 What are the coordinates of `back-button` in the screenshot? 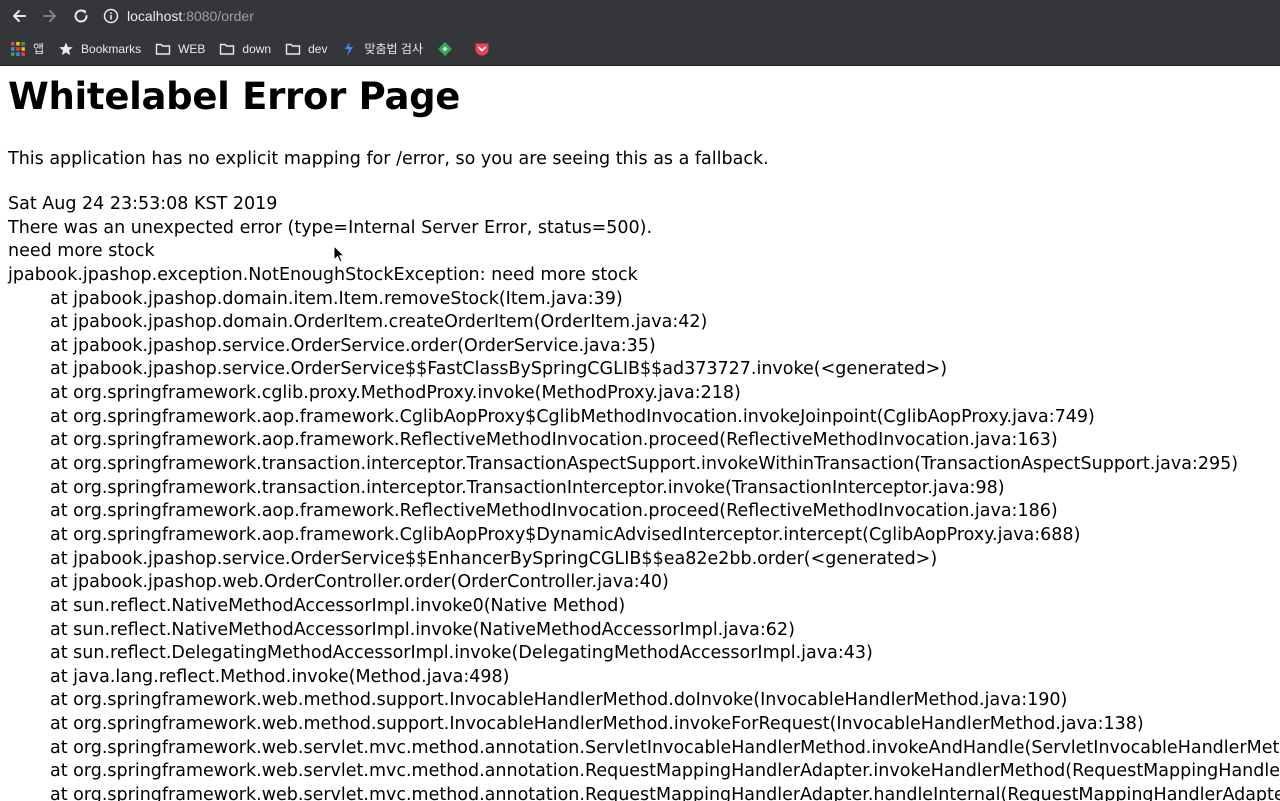 It's located at (19, 16).